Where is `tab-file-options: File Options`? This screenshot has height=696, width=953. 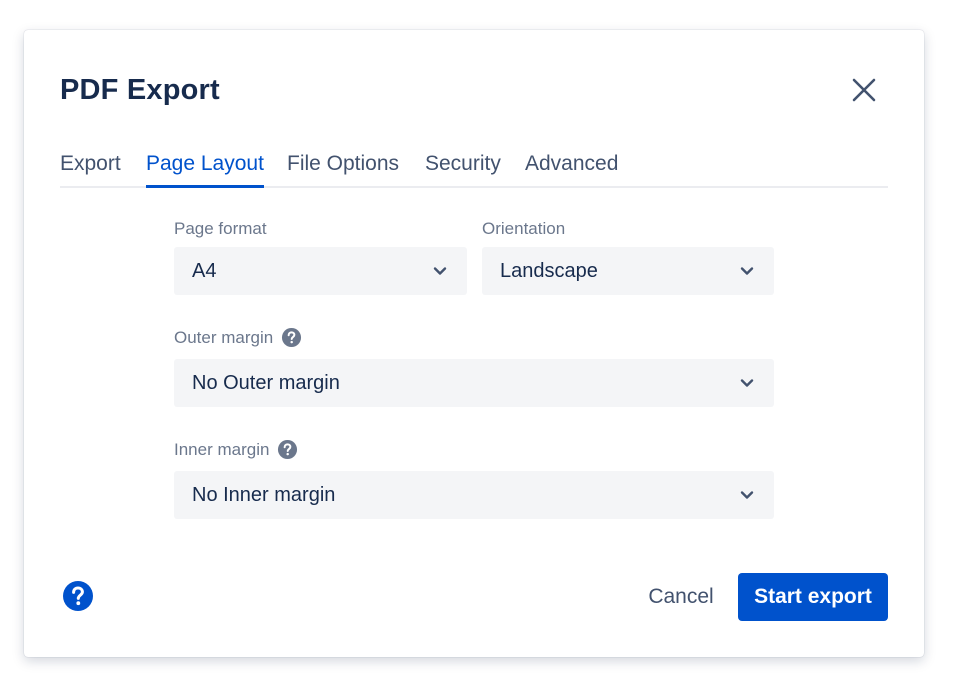
tab-file-options: File Options is located at coordinates (343, 168).